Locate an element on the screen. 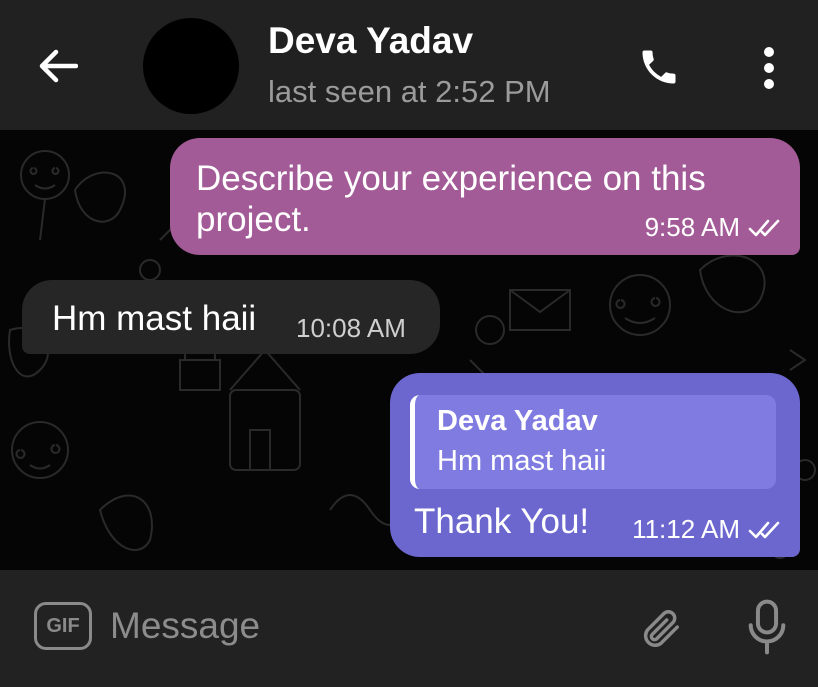 The width and height of the screenshot is (818, 687). attach-button is located at coordinates (660, 628).